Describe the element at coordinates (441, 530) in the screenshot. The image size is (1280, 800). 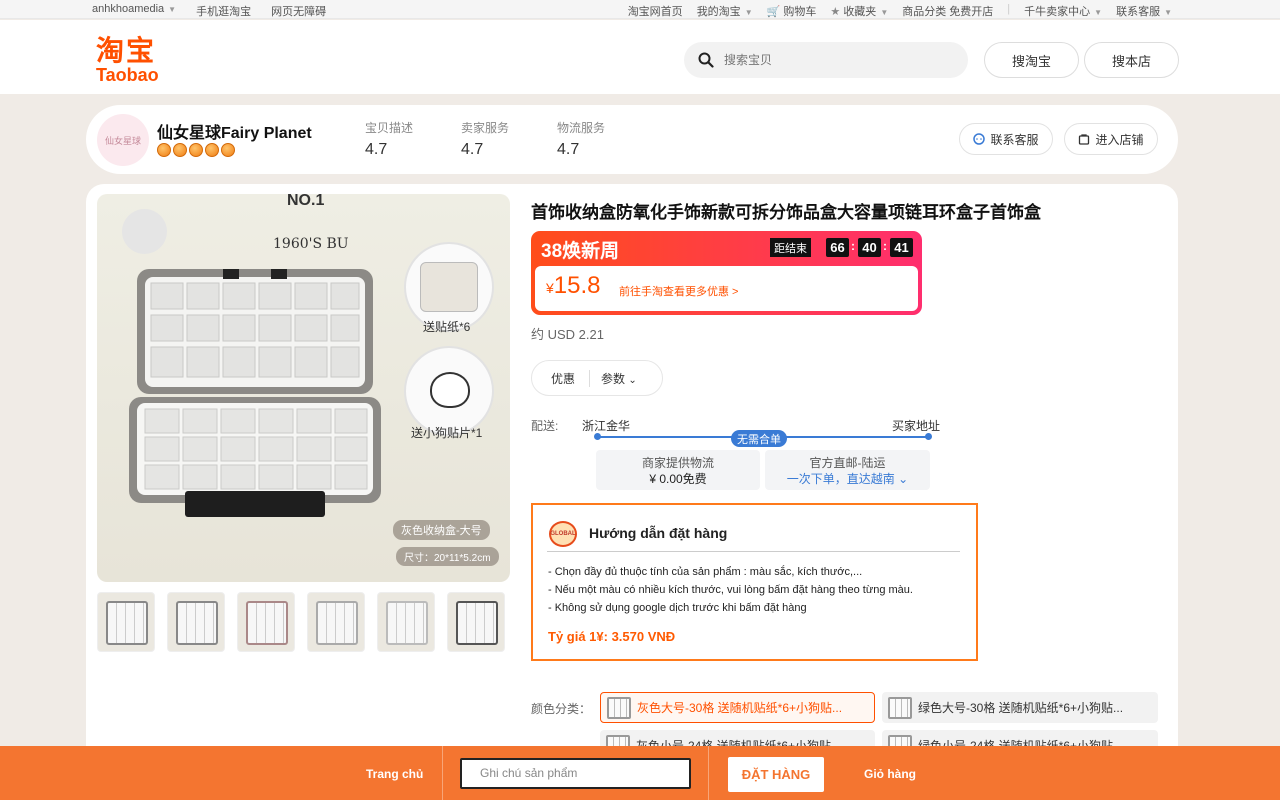
I see `variant-tag: 灰色收纳盒-大号` at that location.